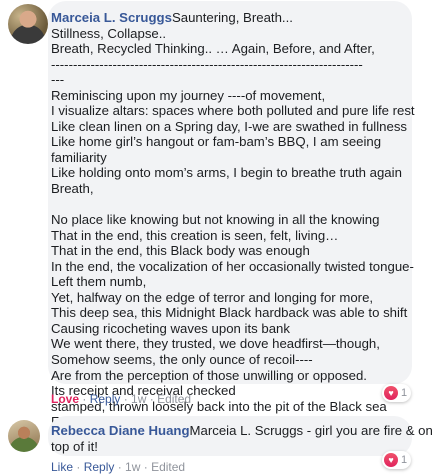 The width and height of the screenshot is (436, 475). I want to click on comment-author-link: Rebecca Diane Huang, so click(120, 430).